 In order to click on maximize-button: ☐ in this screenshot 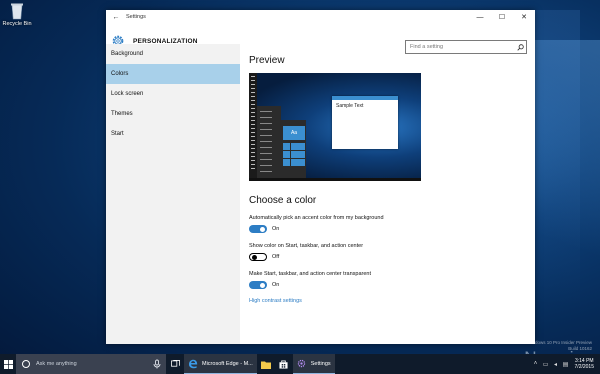, I will do `click(502, 17)`.